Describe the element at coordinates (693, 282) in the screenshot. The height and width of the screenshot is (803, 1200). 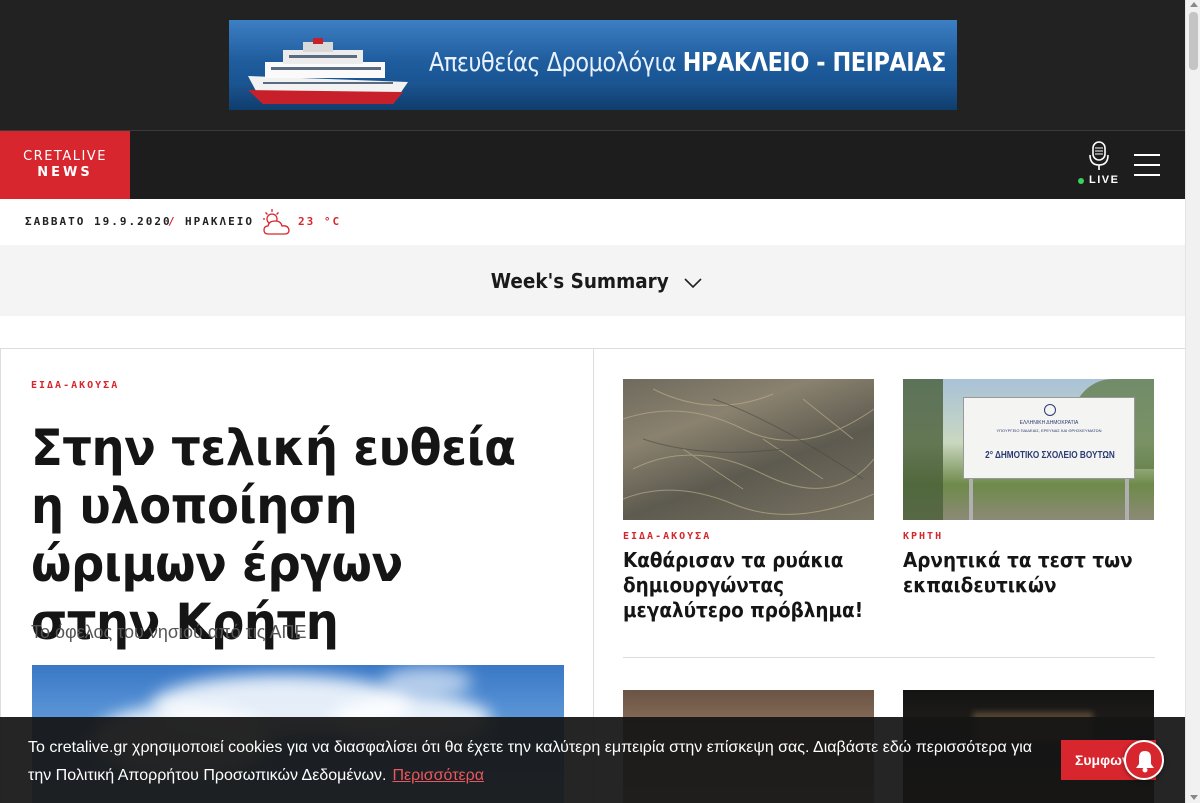
I see `chevron-down-icon` at that location.